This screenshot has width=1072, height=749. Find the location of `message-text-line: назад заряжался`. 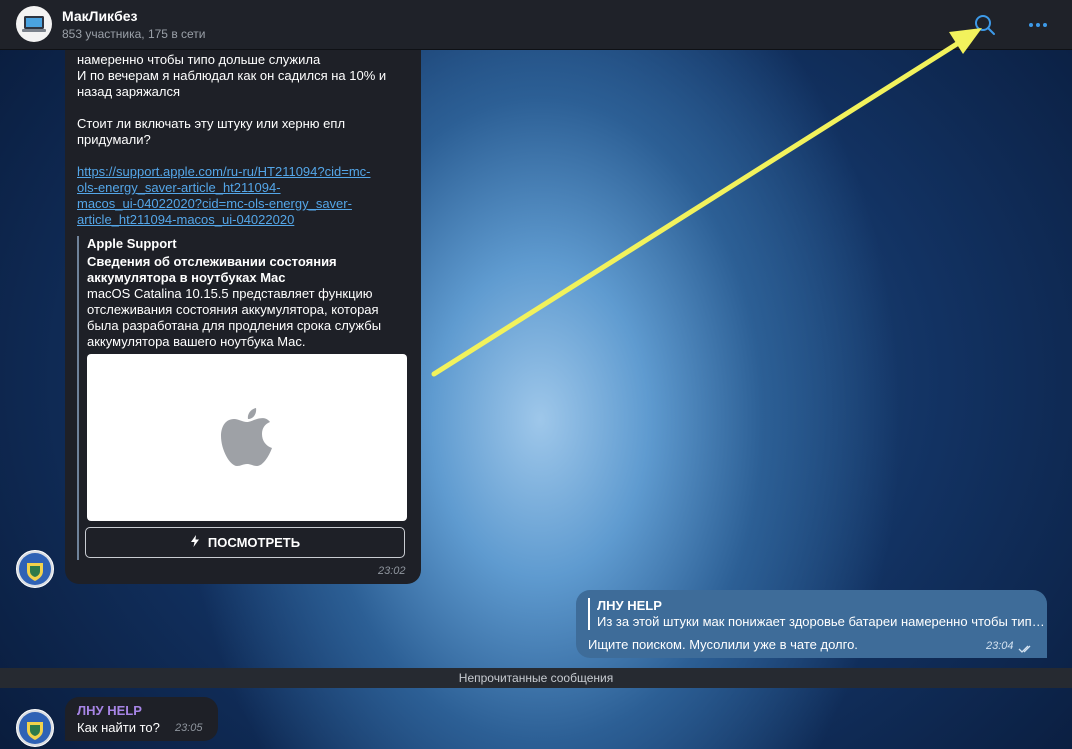

message-text-line: назад заряжался is located at coordinates (129, 91).